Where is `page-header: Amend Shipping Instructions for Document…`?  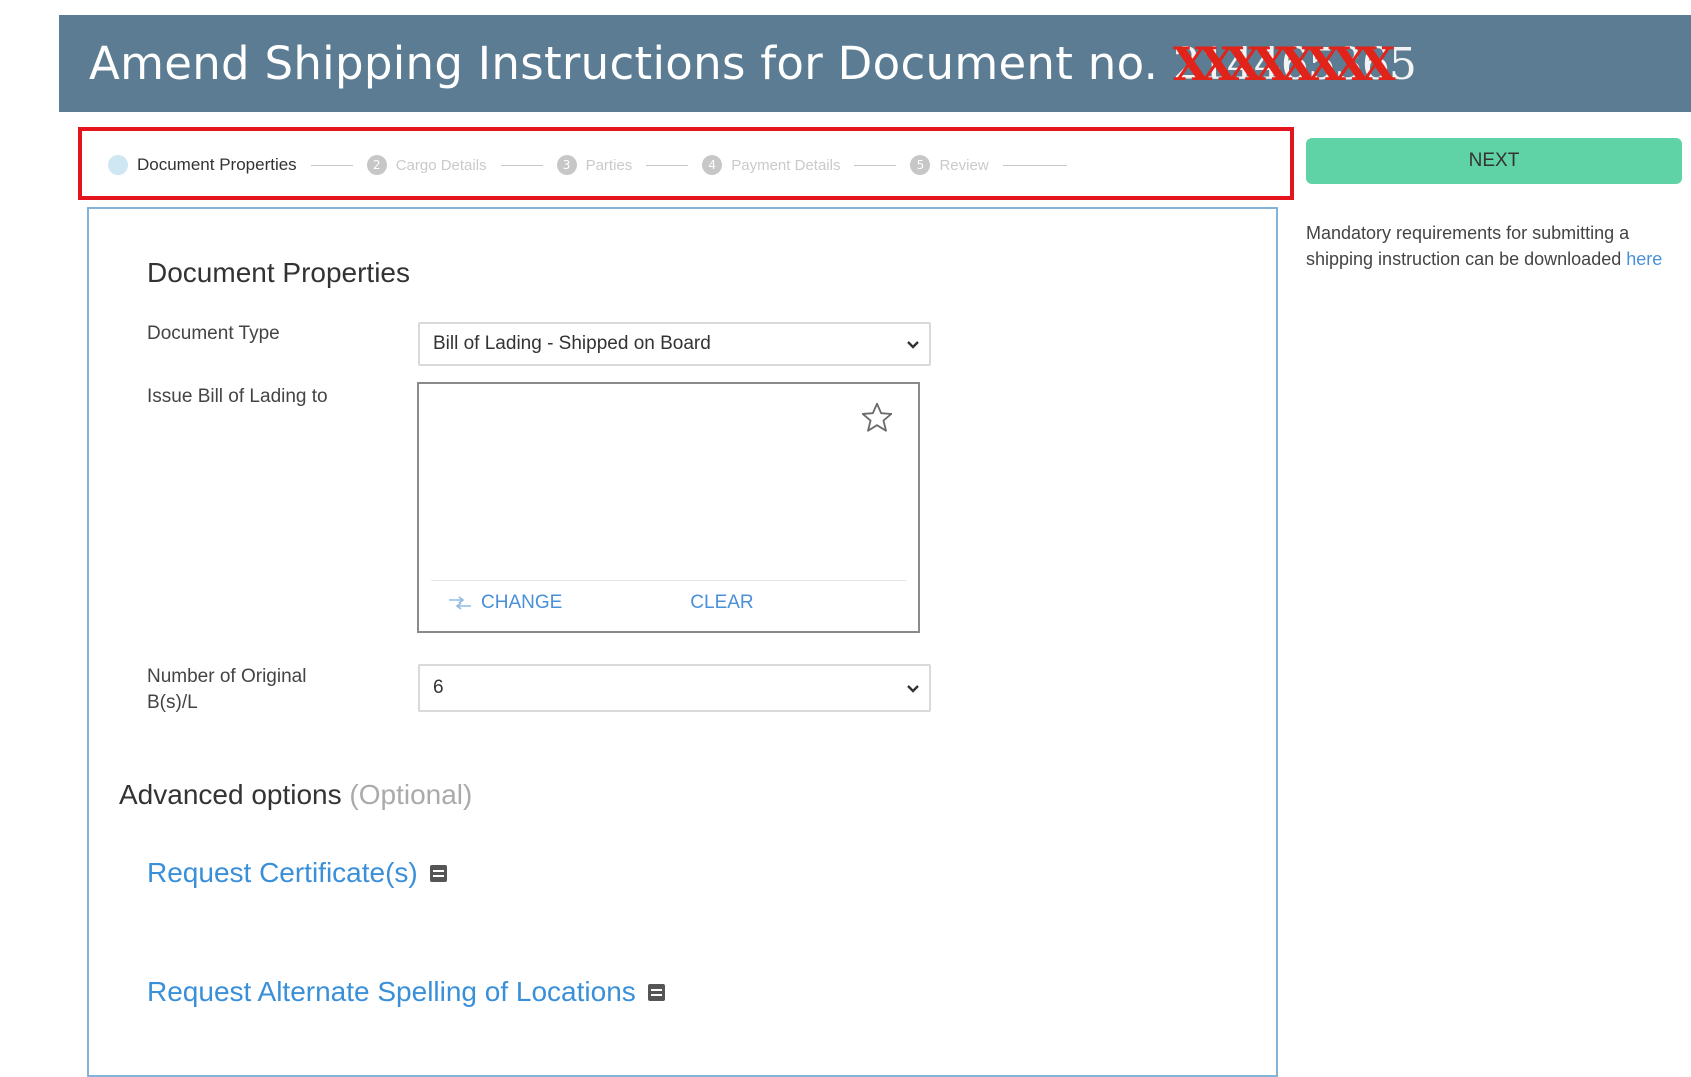 page-header: Amend Shipping Instructions for Document… is located at coordinates (875, 63).